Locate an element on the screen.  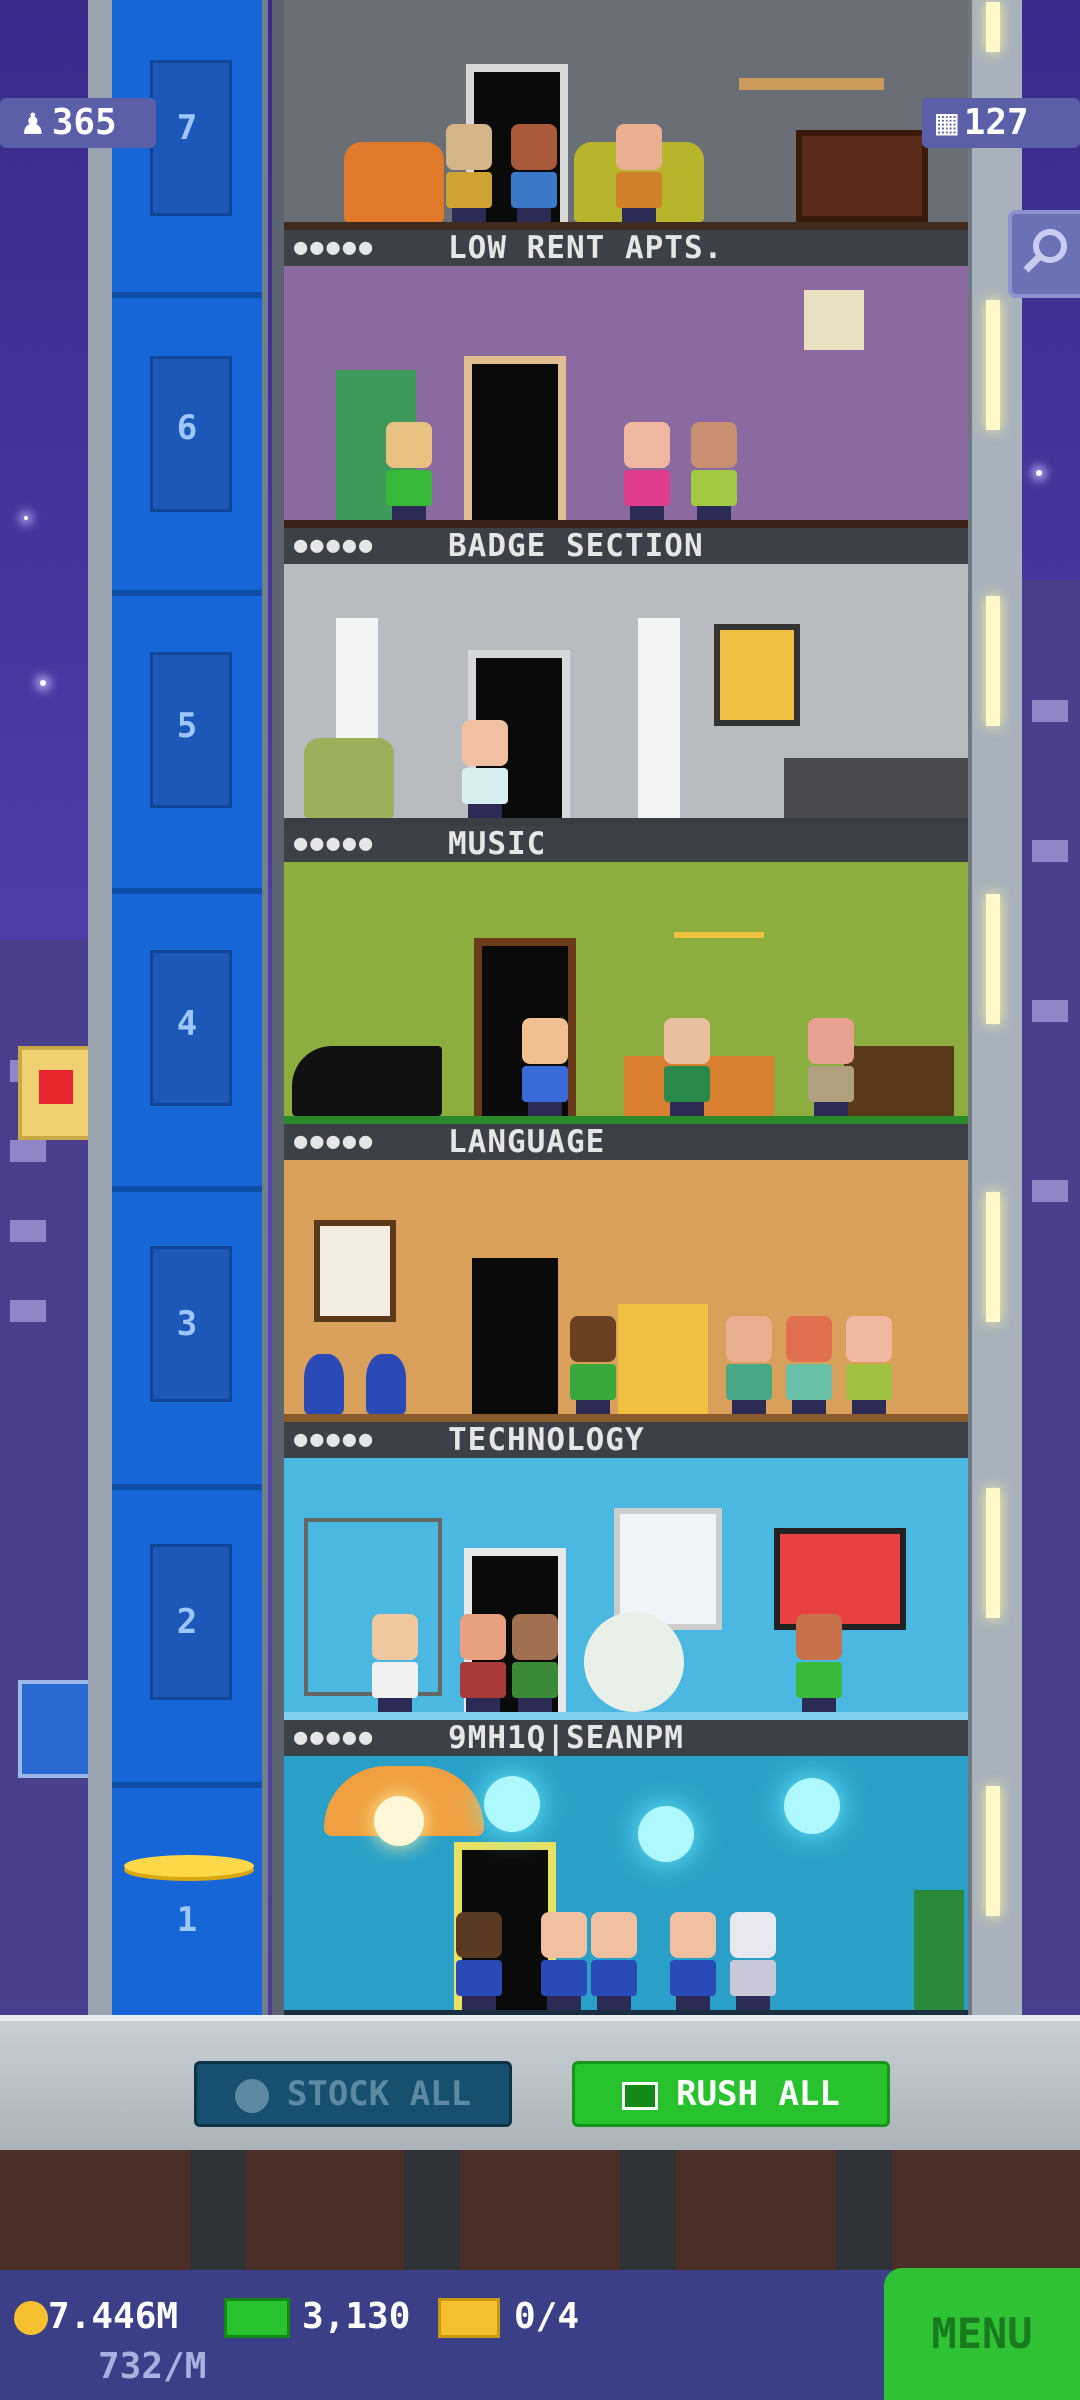
stock-all-button: STOCK ALL is located at coordinates (353, 2094).